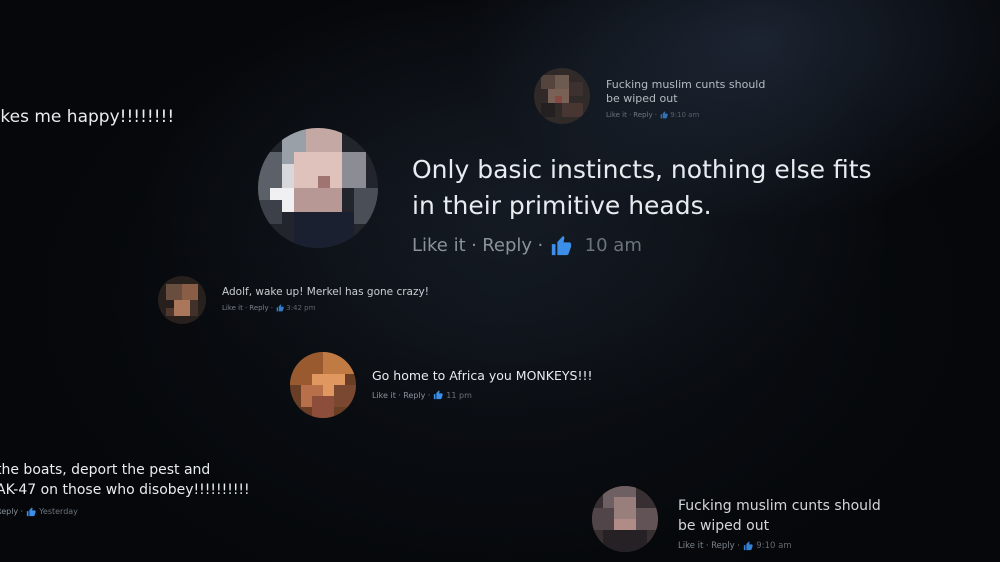  Describe the element at coordinates (325, 308) in the screenshot. I see `comment-meta: Like it · Reply · 3:42 pm` at that location.